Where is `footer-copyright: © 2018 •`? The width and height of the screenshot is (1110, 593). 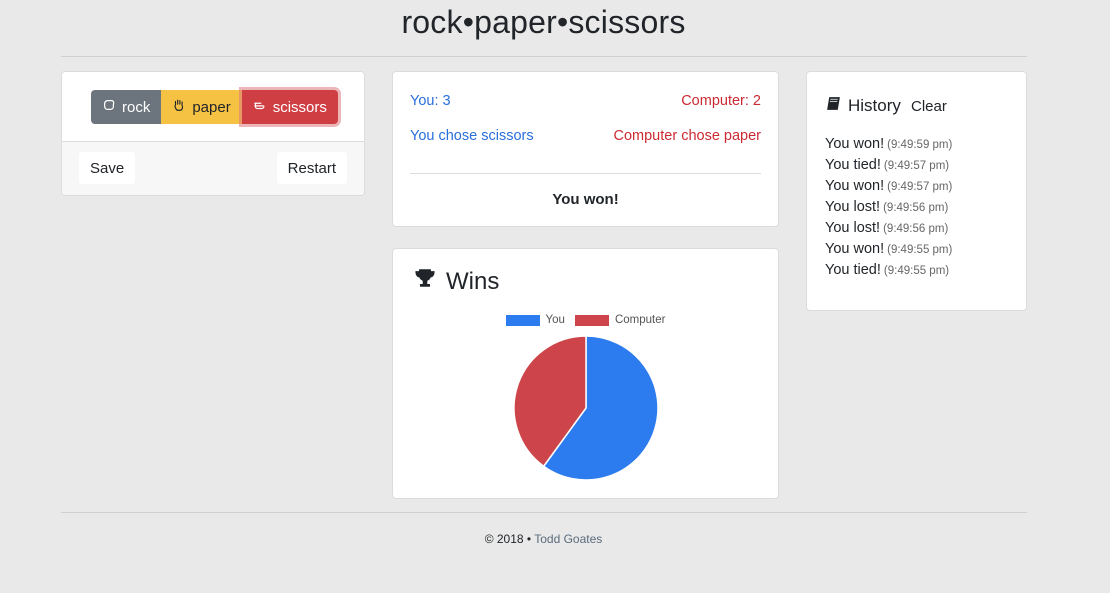 footer-copyright: © 2018 • is located at coordinates (508, 539).